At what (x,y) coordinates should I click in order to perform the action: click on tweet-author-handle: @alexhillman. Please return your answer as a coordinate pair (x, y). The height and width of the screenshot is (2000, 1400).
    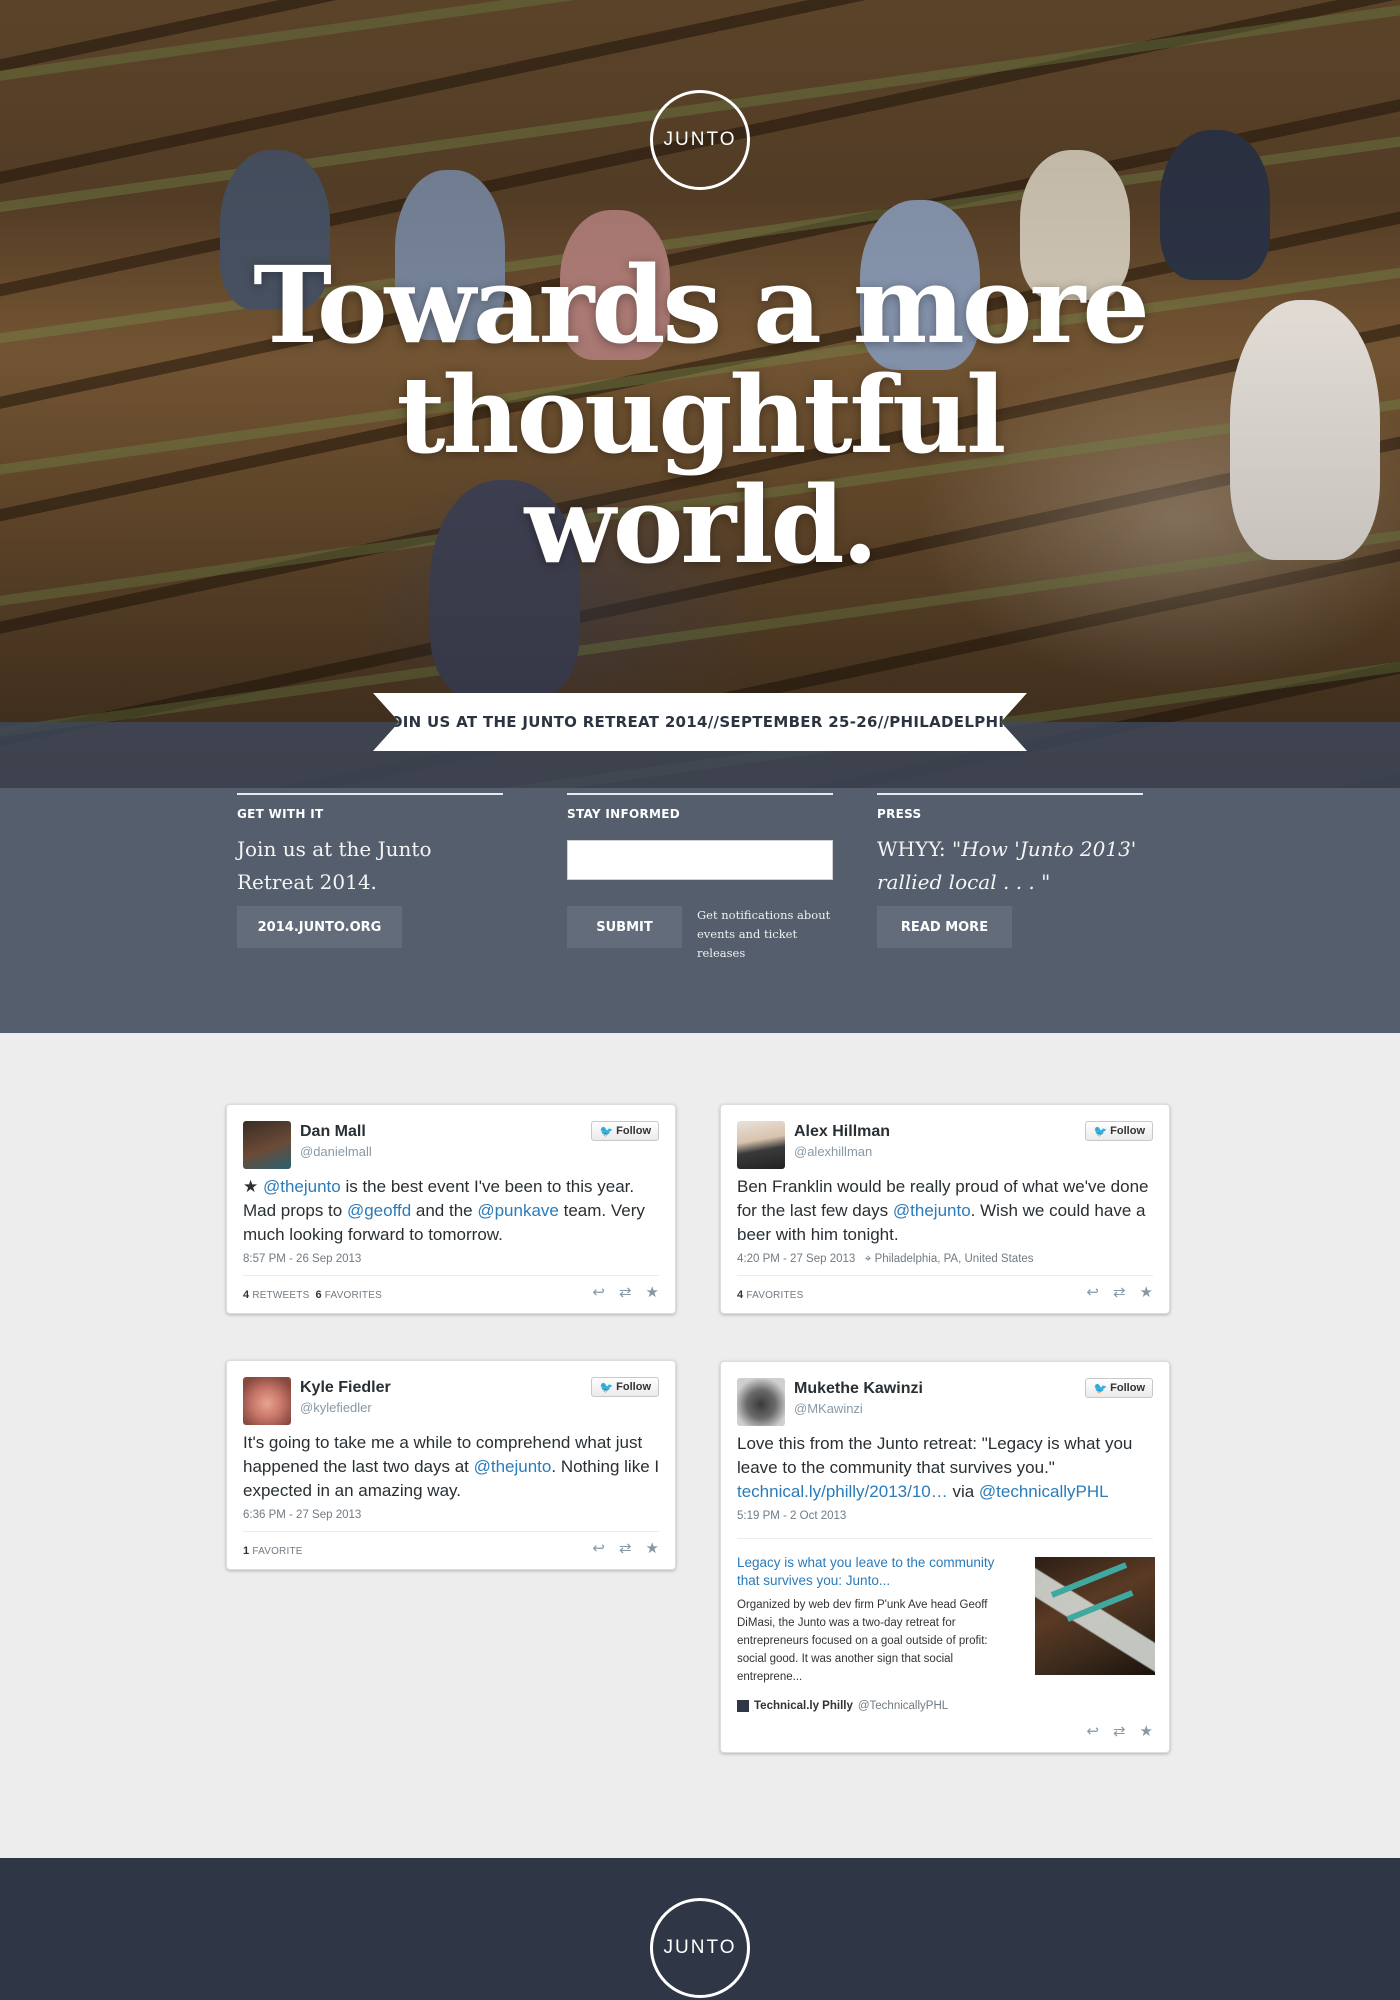
    Looking at the image, I should click on (833, 1151).